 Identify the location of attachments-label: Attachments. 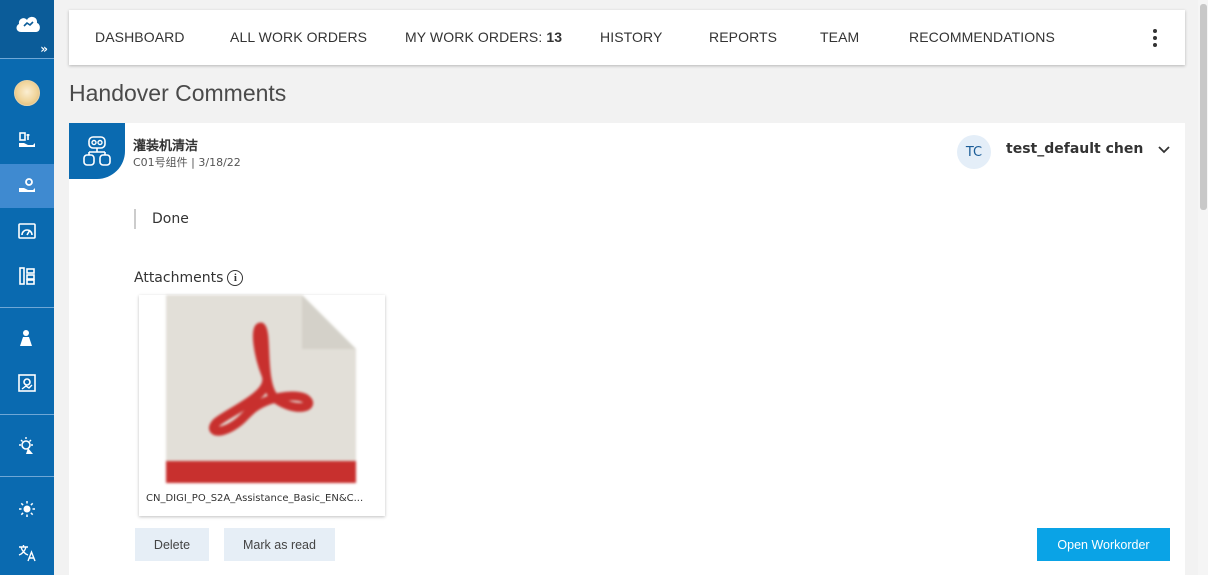
(179, 278).